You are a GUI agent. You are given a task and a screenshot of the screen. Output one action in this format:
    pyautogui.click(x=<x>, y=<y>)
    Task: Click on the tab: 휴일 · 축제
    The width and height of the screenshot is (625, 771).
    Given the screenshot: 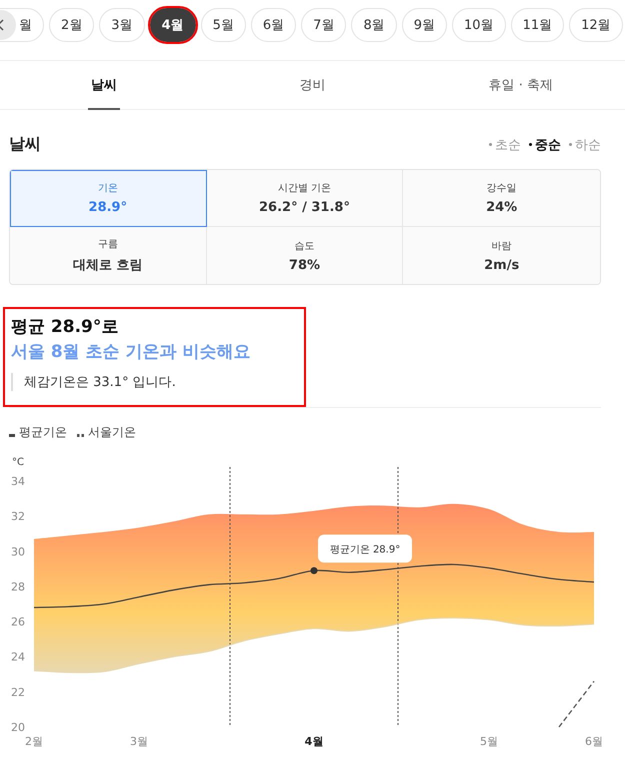 What is the action you would take?
    pyautogui.click(x=520, y=85)
    